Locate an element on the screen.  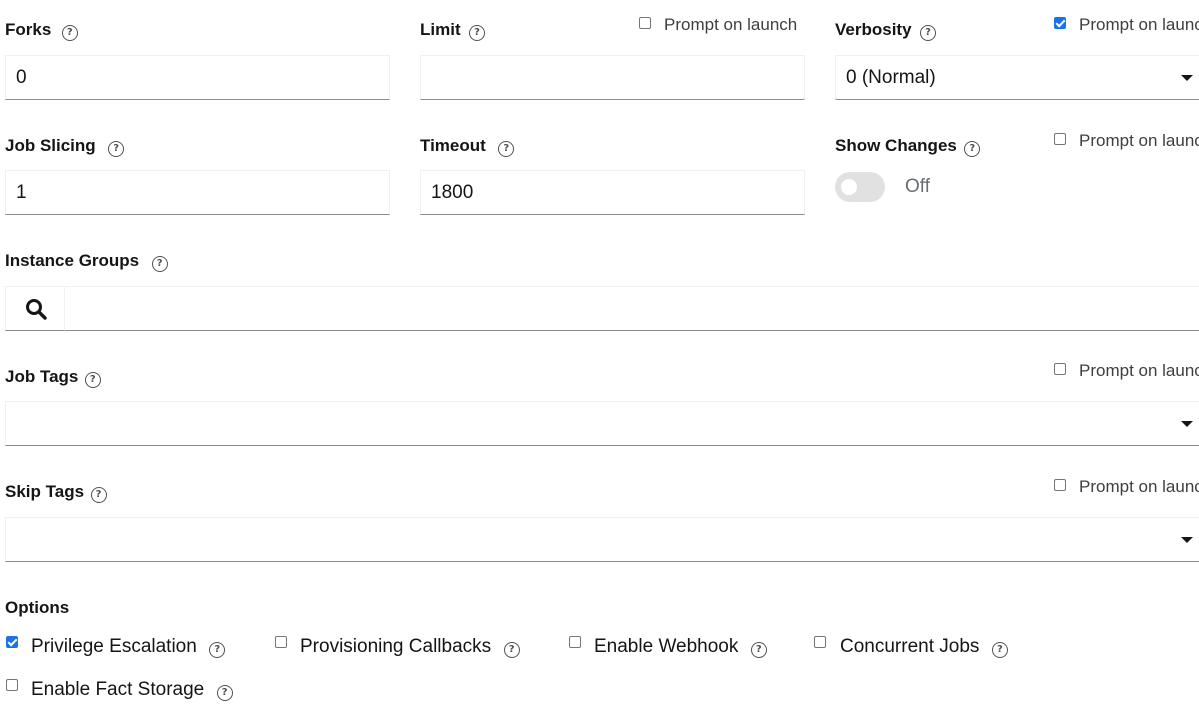
instance-groups-label-group: Instance Groups ? is located at coordinates (86, 261).